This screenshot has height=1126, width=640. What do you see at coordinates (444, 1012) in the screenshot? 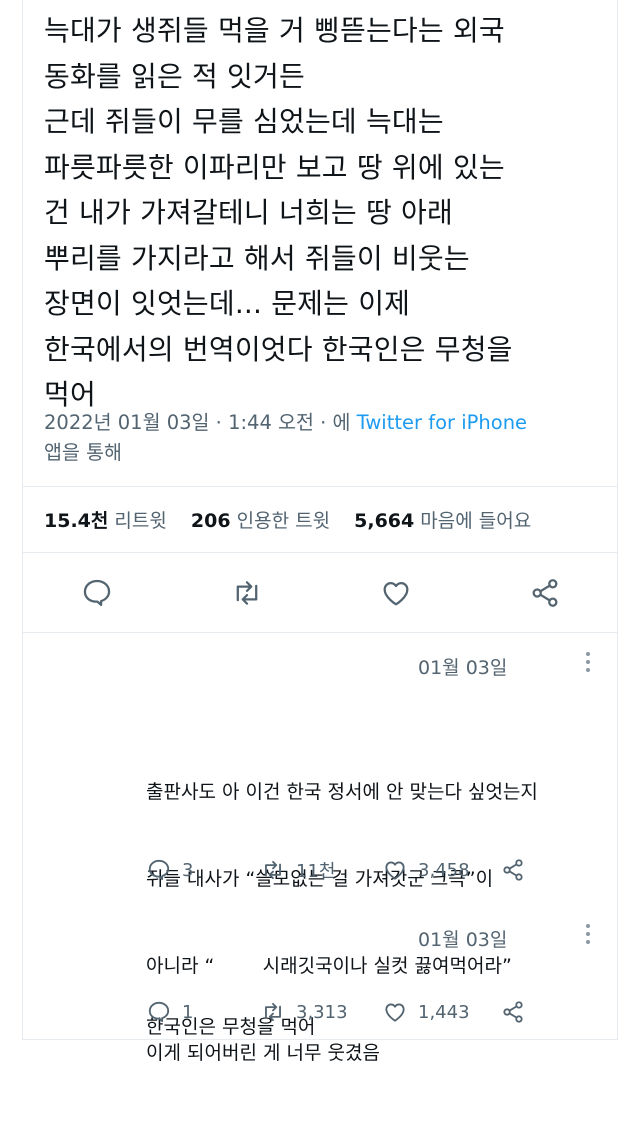
I see `like-count: 1,443` at bounding box center [444, 1012].